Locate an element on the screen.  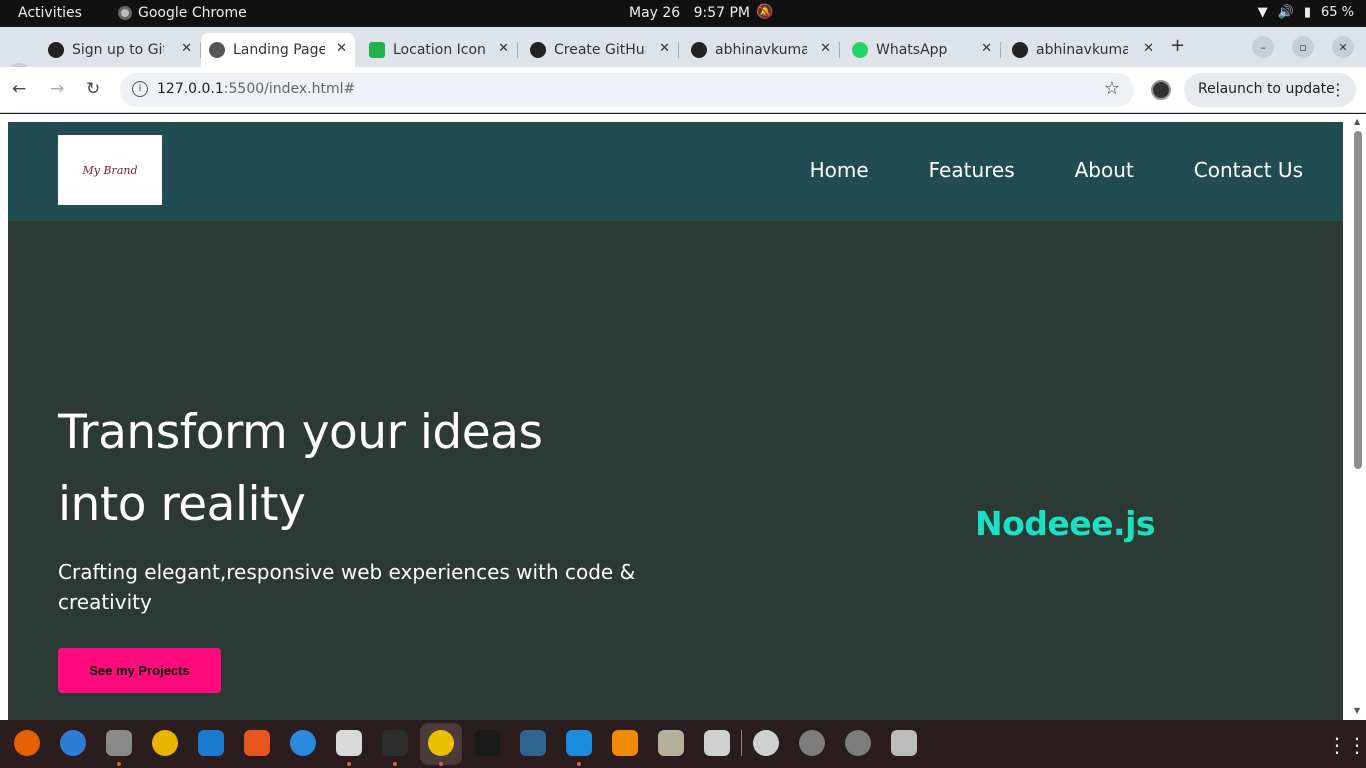
brand-text: Nodeee.js is located at coordinates (1065, 523).